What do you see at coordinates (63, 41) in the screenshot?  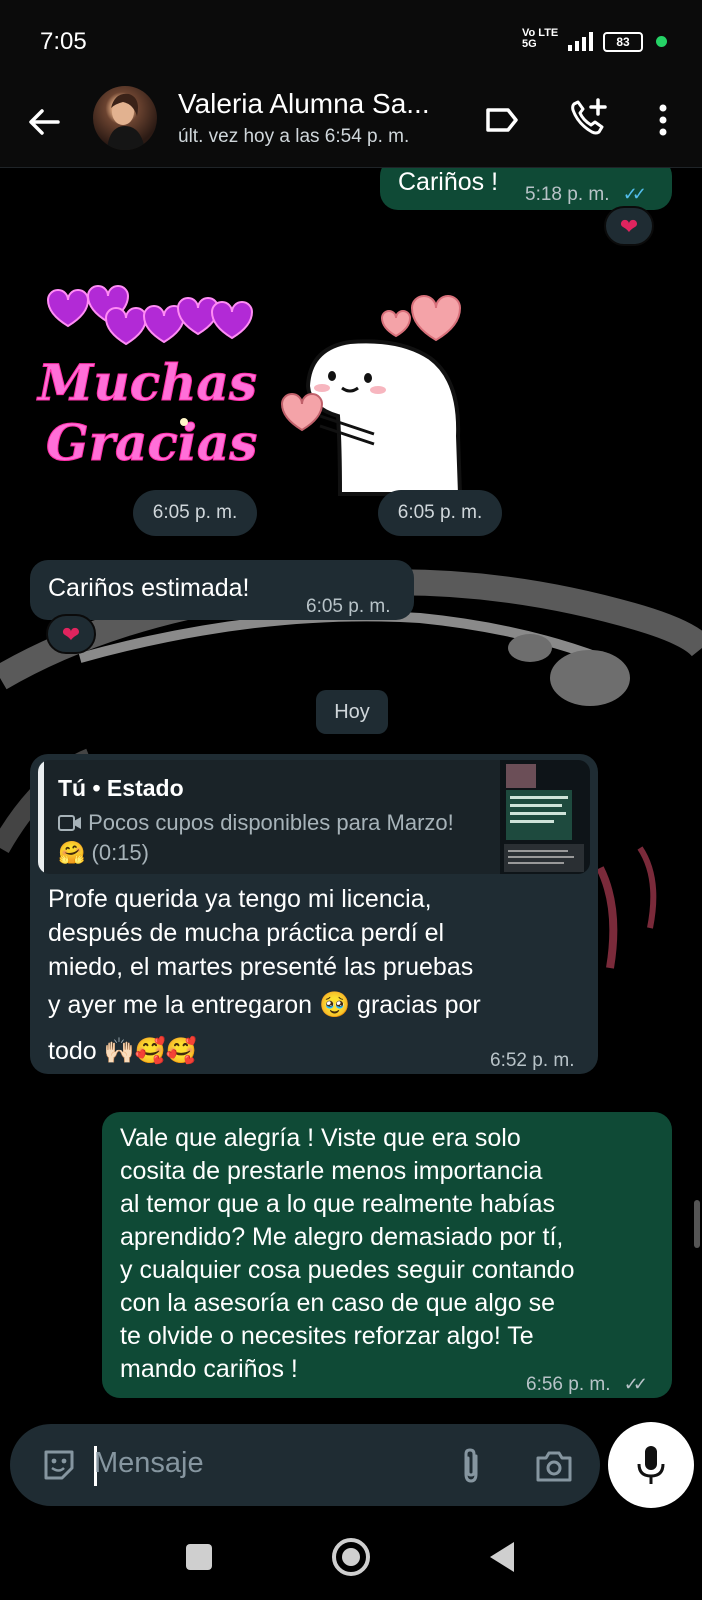 I see `status-time: 7:05` at bounding box center [63, 41].